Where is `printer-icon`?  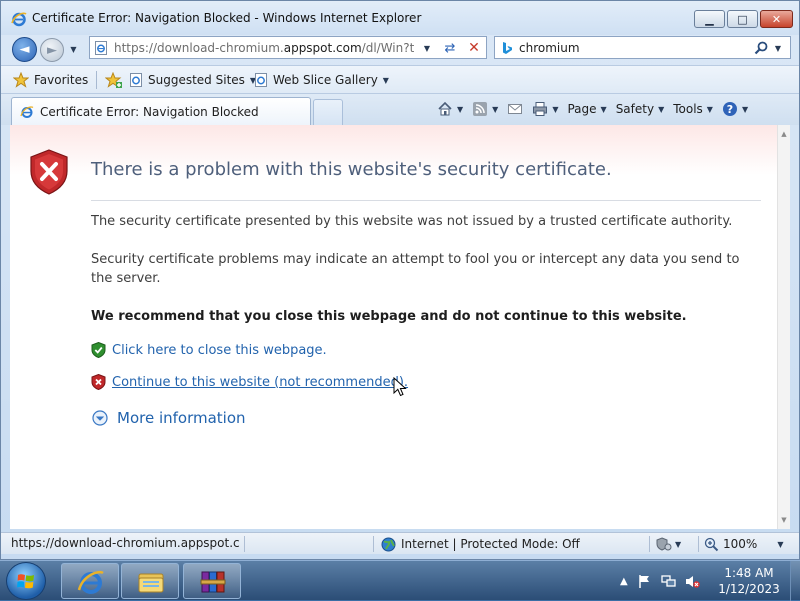 printer-icon is located at coordinates (540, 109).